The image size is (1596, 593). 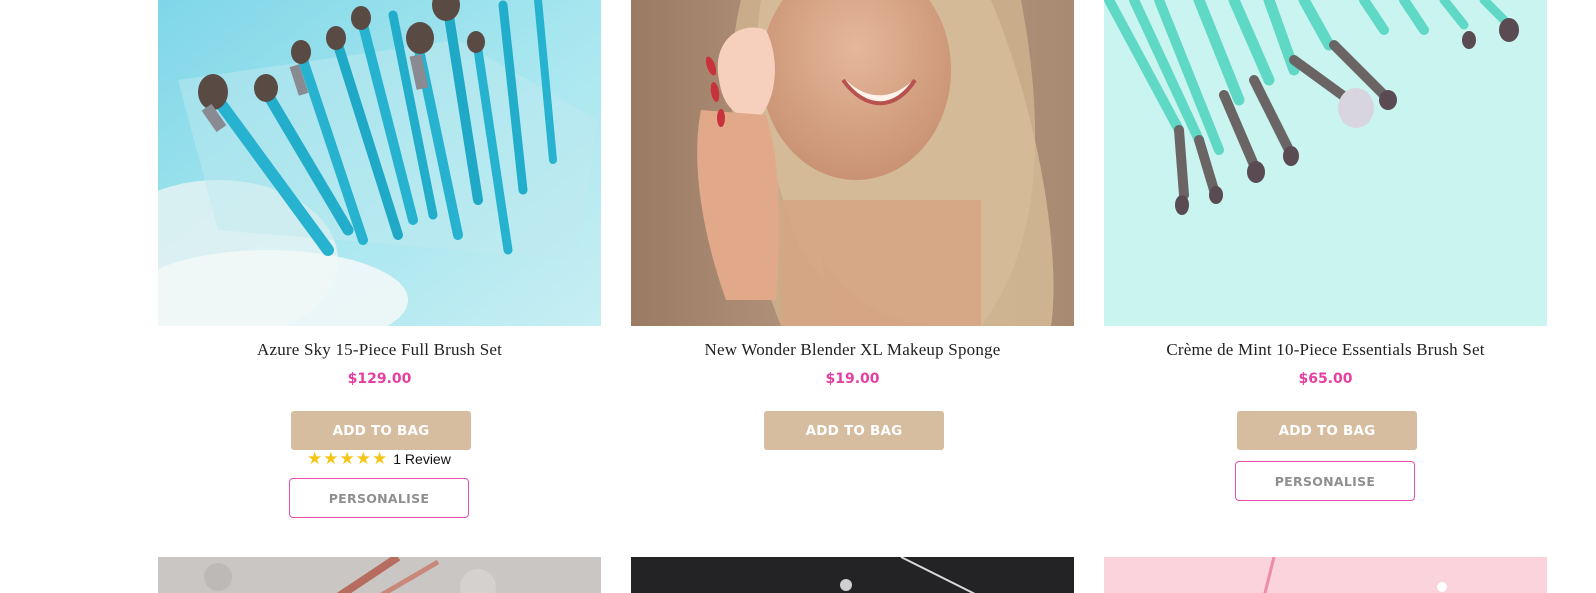 I want to click on grey-stone-brush-image, so click(x=379, y=575).